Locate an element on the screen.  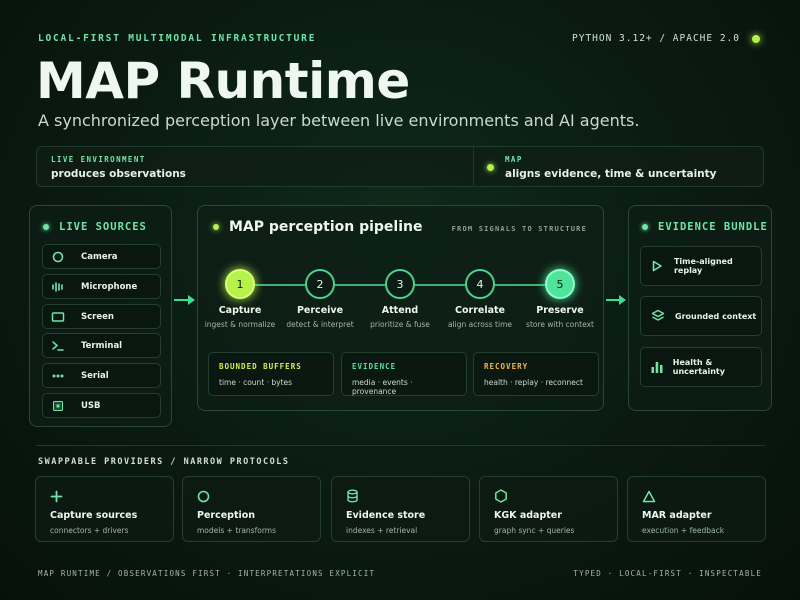
stage-name: Attend is located at coordinates (400, 310).